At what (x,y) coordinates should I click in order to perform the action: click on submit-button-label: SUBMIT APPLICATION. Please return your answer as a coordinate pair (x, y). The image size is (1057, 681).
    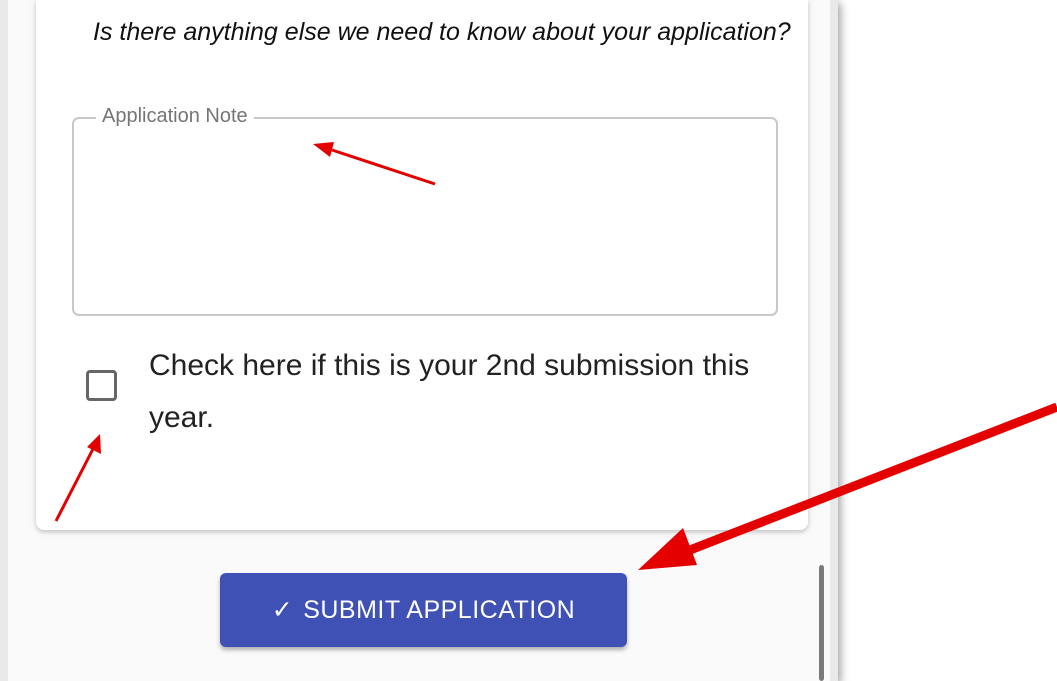
    Looking at the image, I should click on (439, 609).